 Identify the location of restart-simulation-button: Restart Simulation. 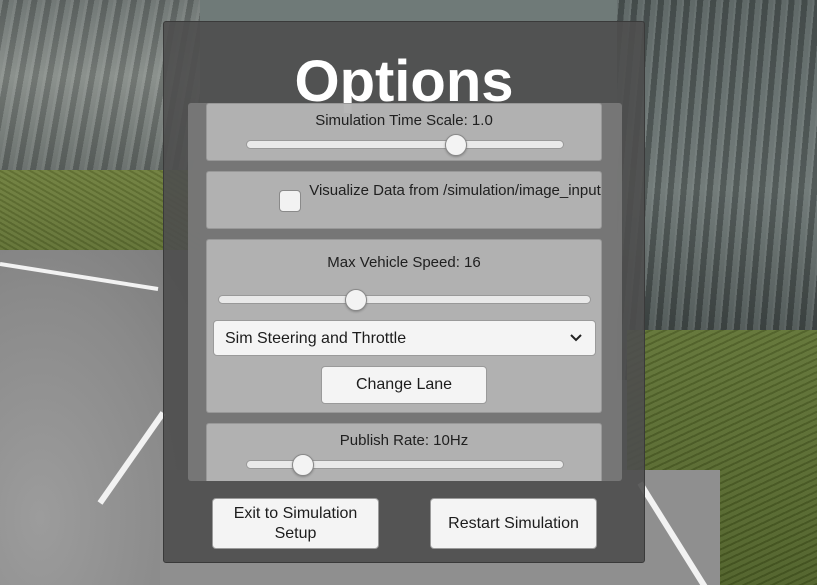
(513, 523).